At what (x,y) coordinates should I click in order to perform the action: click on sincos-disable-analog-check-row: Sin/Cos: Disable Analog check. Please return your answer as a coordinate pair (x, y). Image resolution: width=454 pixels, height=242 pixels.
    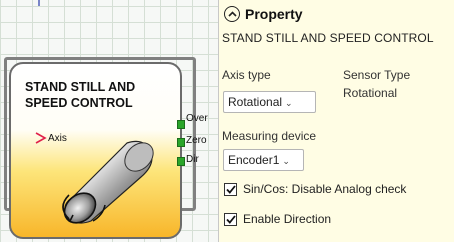
    Looking at the image, I should click on (315, 189).